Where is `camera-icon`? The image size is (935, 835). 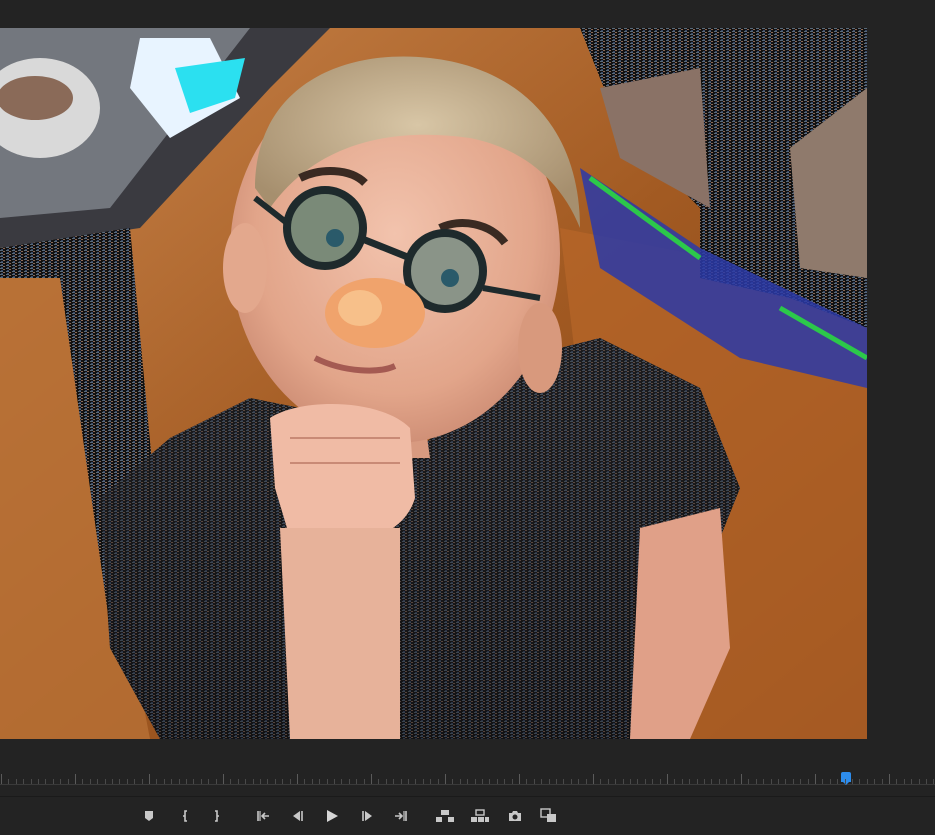 camera-icon is located at coordinates (515, 816).